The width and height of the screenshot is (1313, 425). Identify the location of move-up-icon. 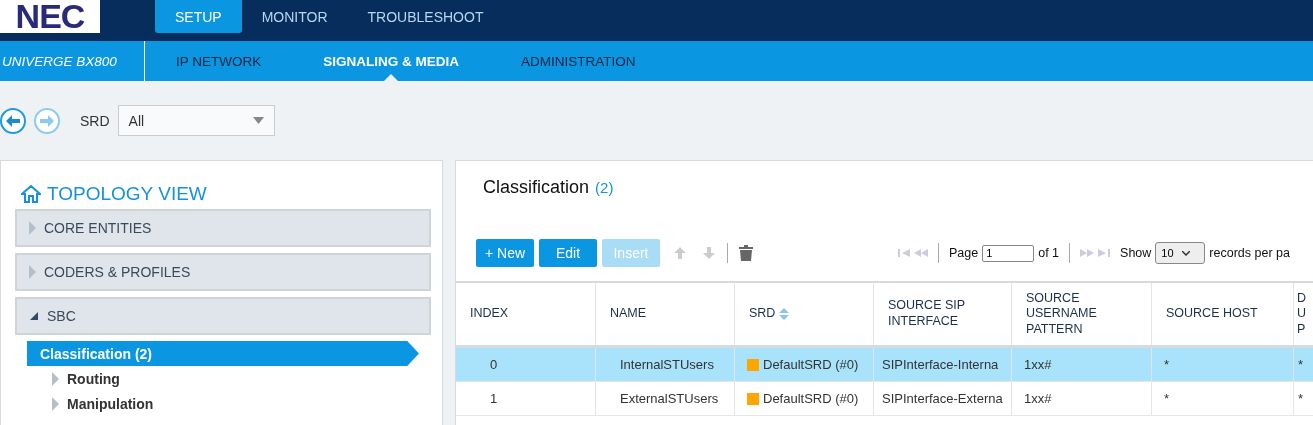
(680, 253).